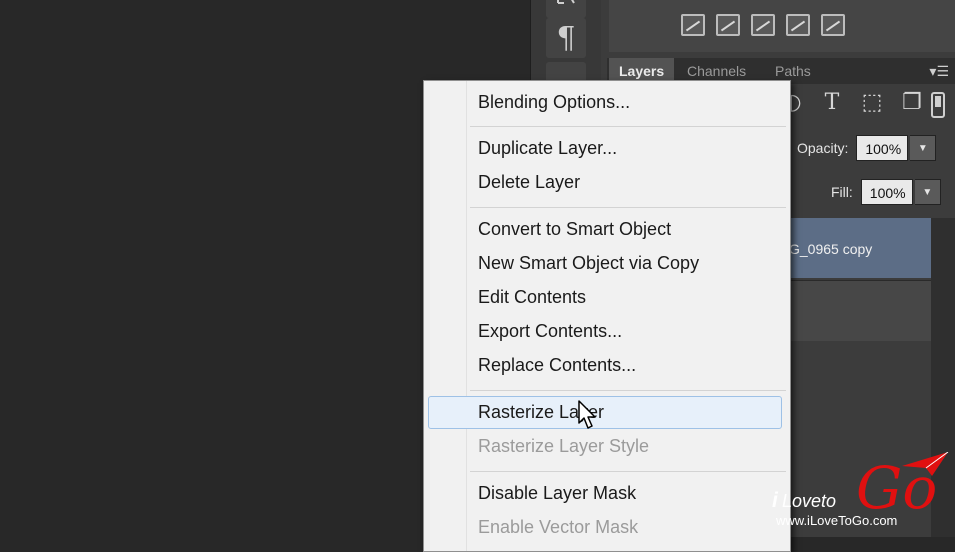 This screenshot has height=552, width=955. What do you see at coordinates (872, 103) in the screenshot?
I see `shape-filter-icon: ⬚` at bounding box center [872, 103].